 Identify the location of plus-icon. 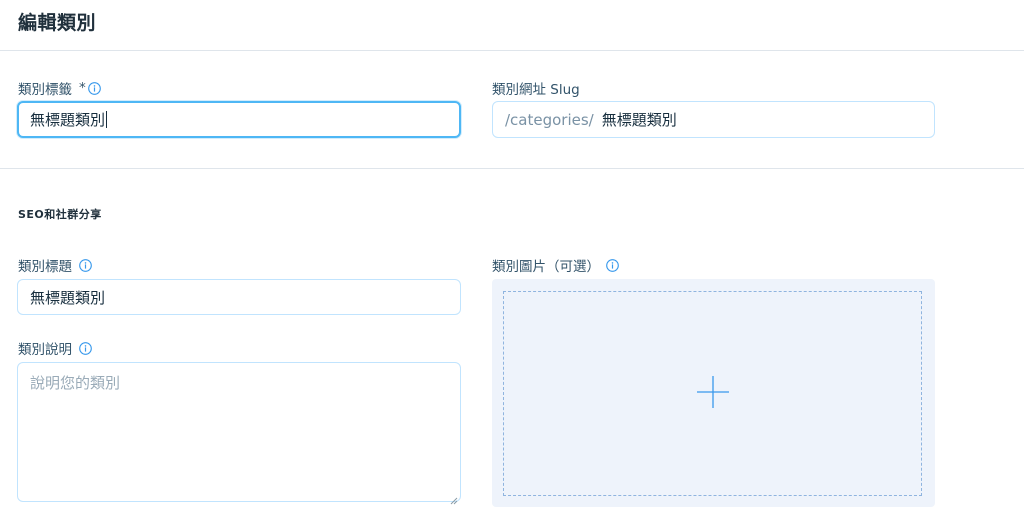
(713, 394).